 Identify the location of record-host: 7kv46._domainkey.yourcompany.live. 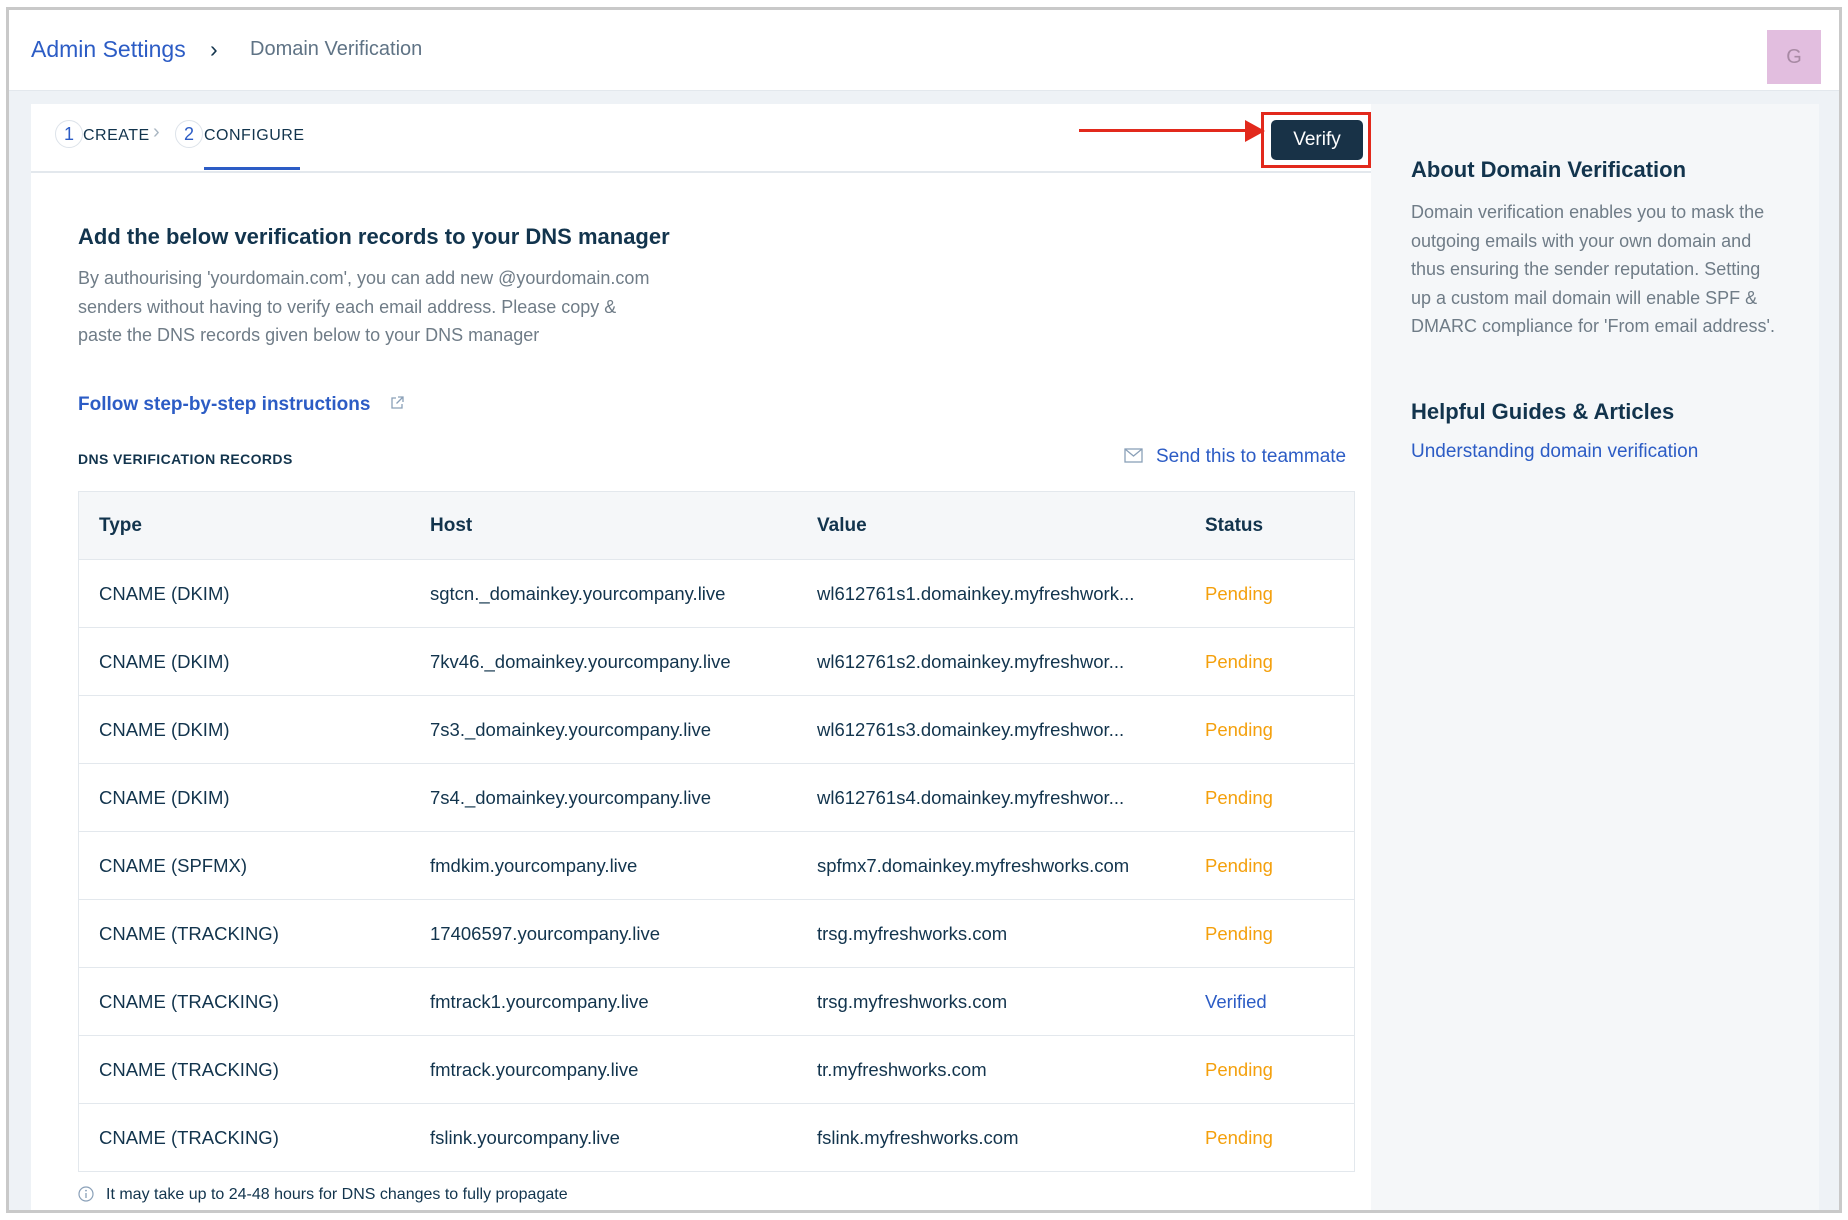
(615, 661).